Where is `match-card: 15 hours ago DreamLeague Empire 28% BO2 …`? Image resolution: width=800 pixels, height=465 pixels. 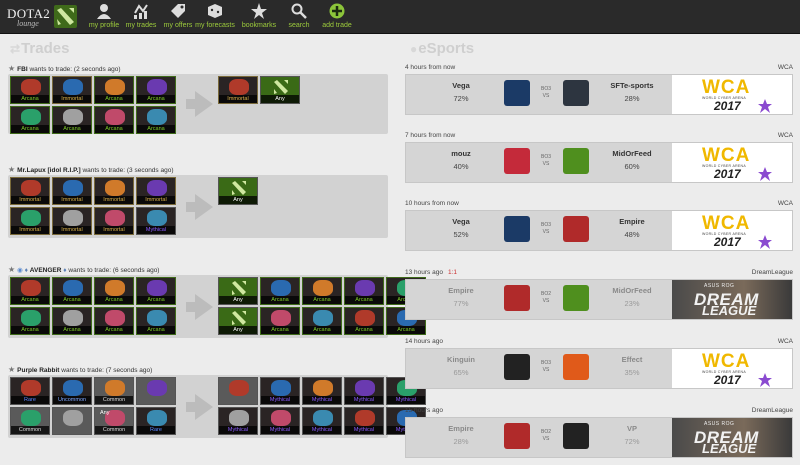
match-card: 15 hours ago DreamLeague Empire 28% BO2 … is located at coordinates (599, 432).